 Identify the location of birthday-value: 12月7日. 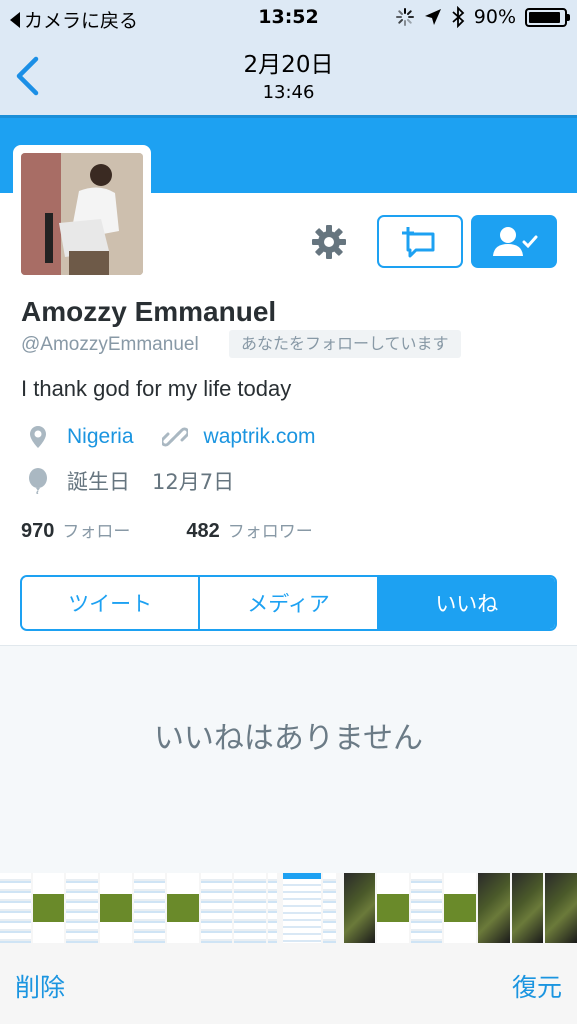
(193, 482).